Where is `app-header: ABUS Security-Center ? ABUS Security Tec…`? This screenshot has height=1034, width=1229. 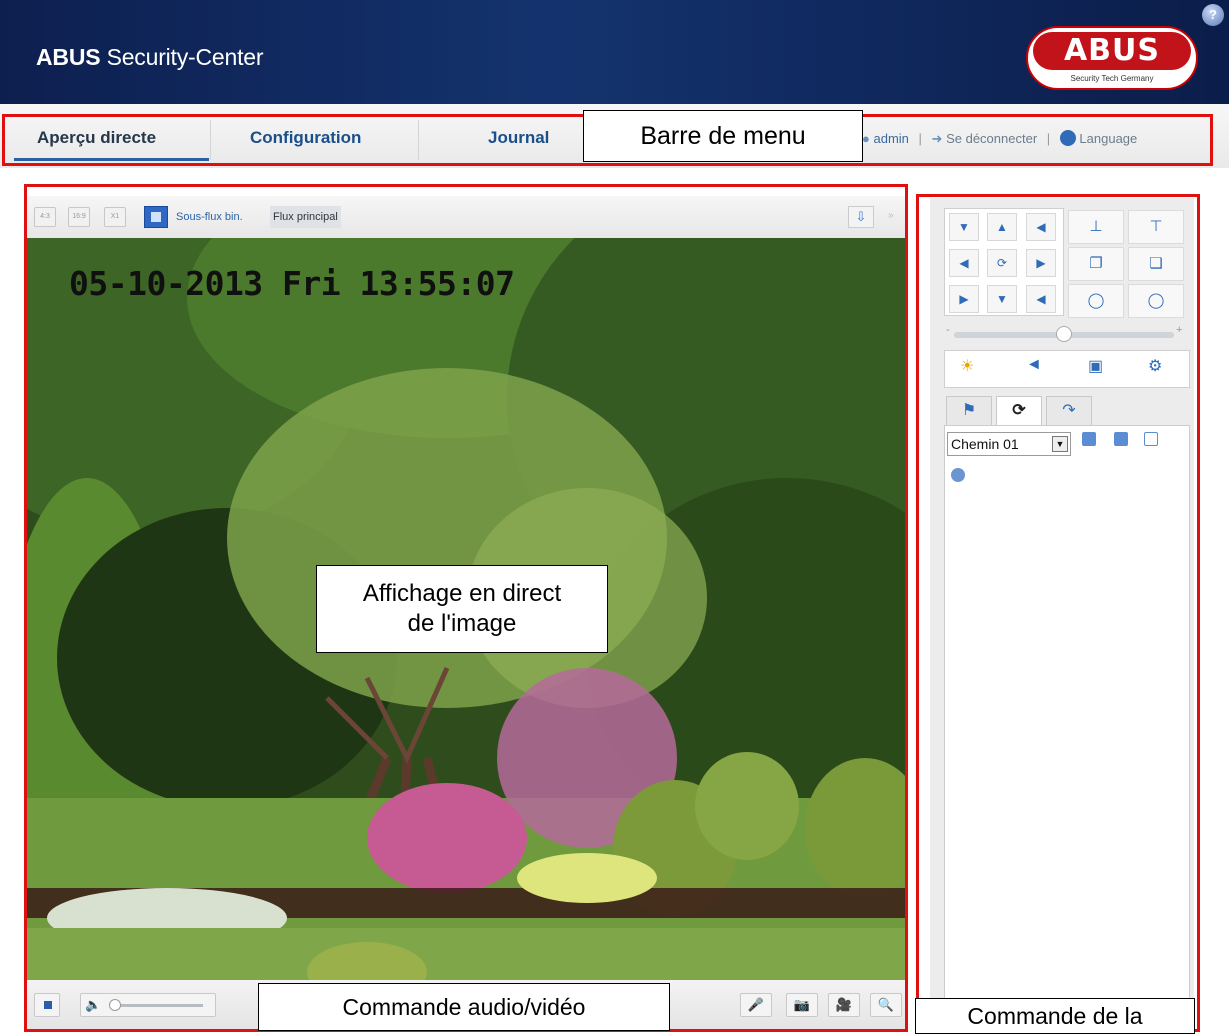
app-header: ABUS Security-Center ? ABUS Security Tec… is located at coordinates (614, 52).